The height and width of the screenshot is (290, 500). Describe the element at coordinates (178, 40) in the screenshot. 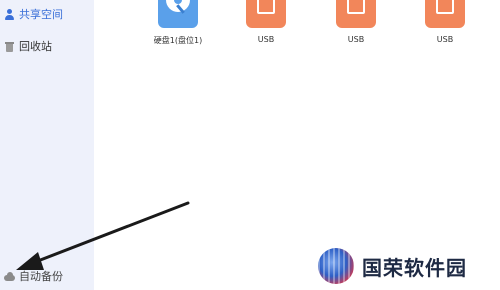

I see `drive-label: 硬盘1(盘位1)` at that location.